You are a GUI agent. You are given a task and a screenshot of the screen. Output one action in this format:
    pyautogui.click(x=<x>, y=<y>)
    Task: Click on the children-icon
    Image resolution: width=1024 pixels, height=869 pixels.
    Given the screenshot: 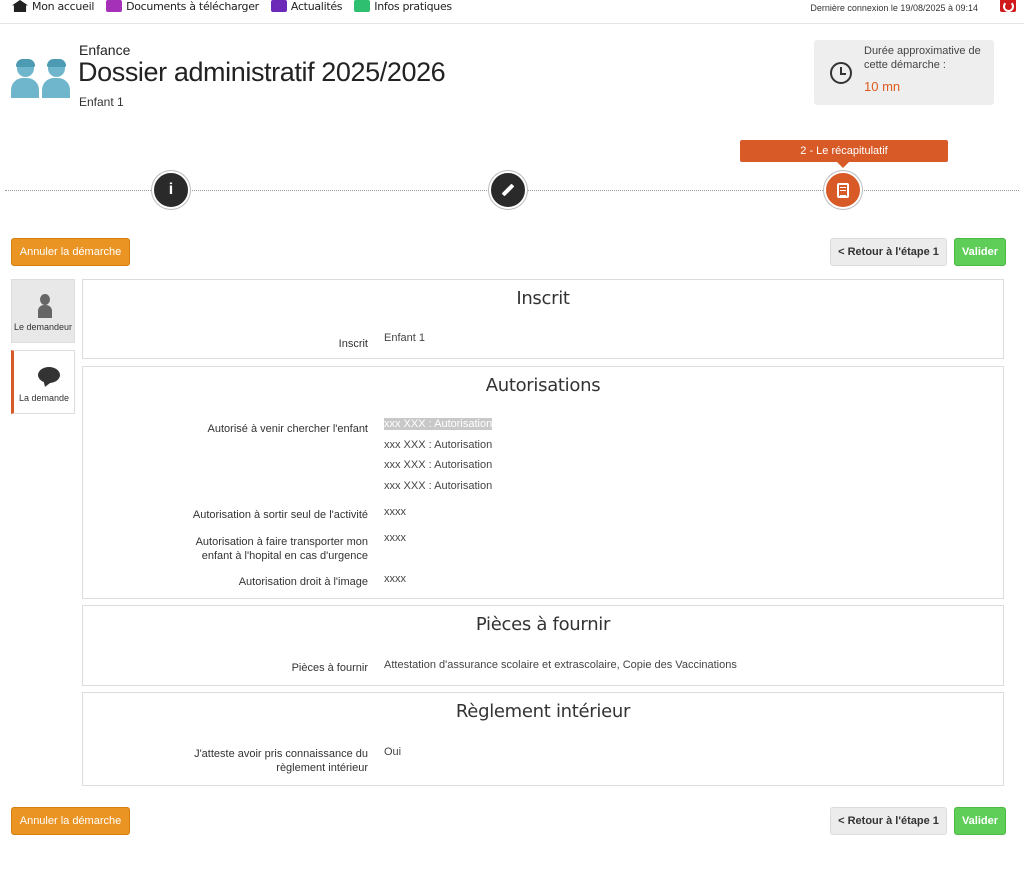 What is the action you would take?
    pyautogui.click(x=41, y=78)
    